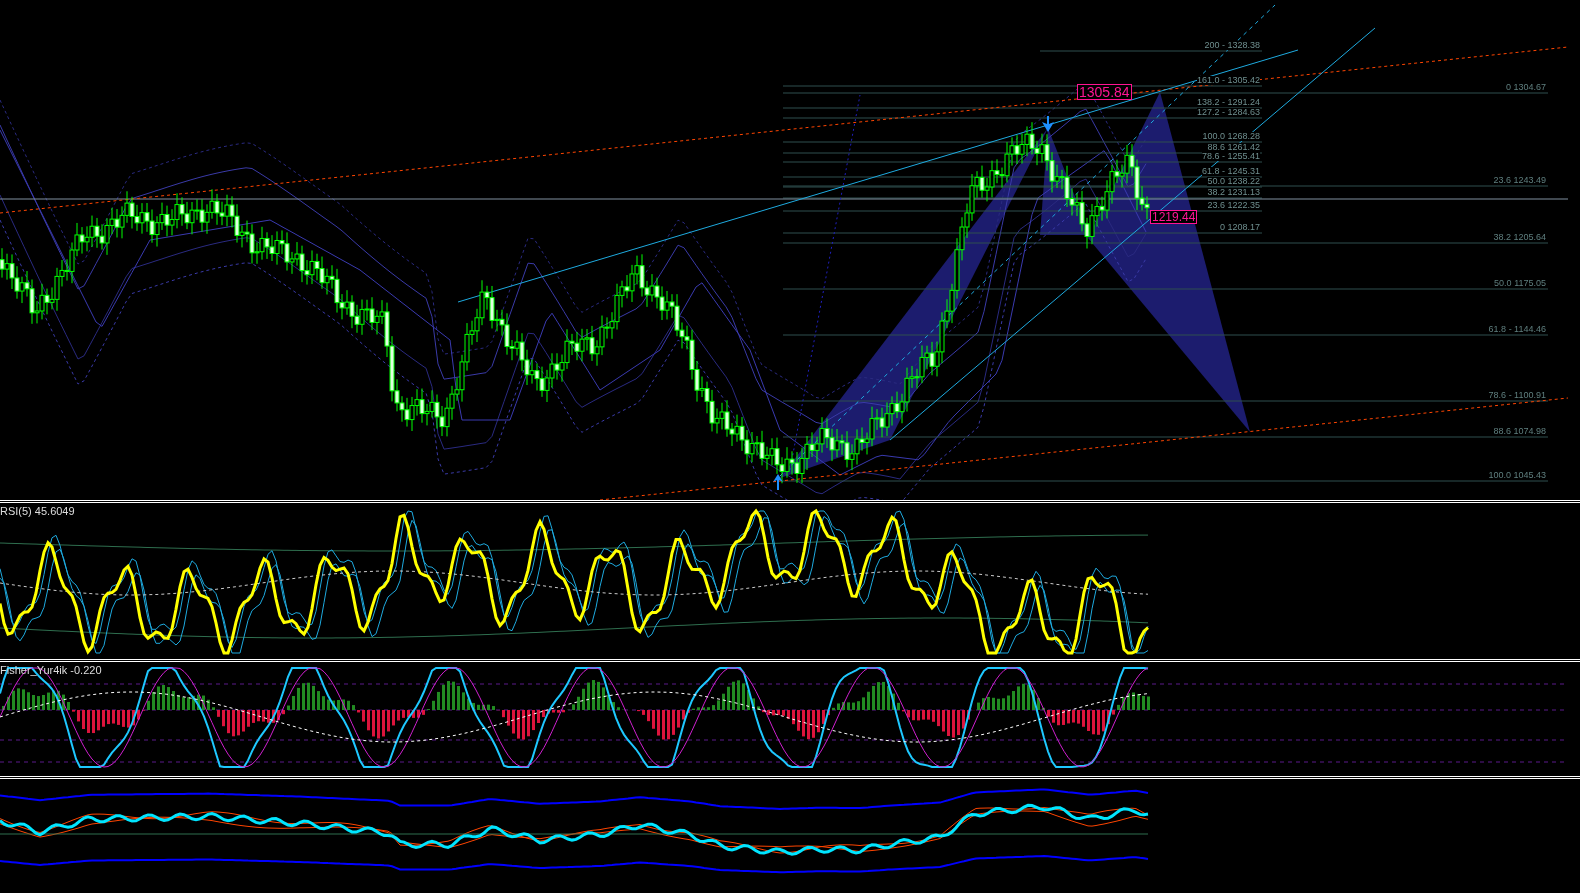 The height and width of the screenshot is (893, 1580). What do you see at coordinates (1230, 156) in the screenshot?
I see `fib-level-label: 78.6 - 1255.41` at bounding box center [1230, 156].